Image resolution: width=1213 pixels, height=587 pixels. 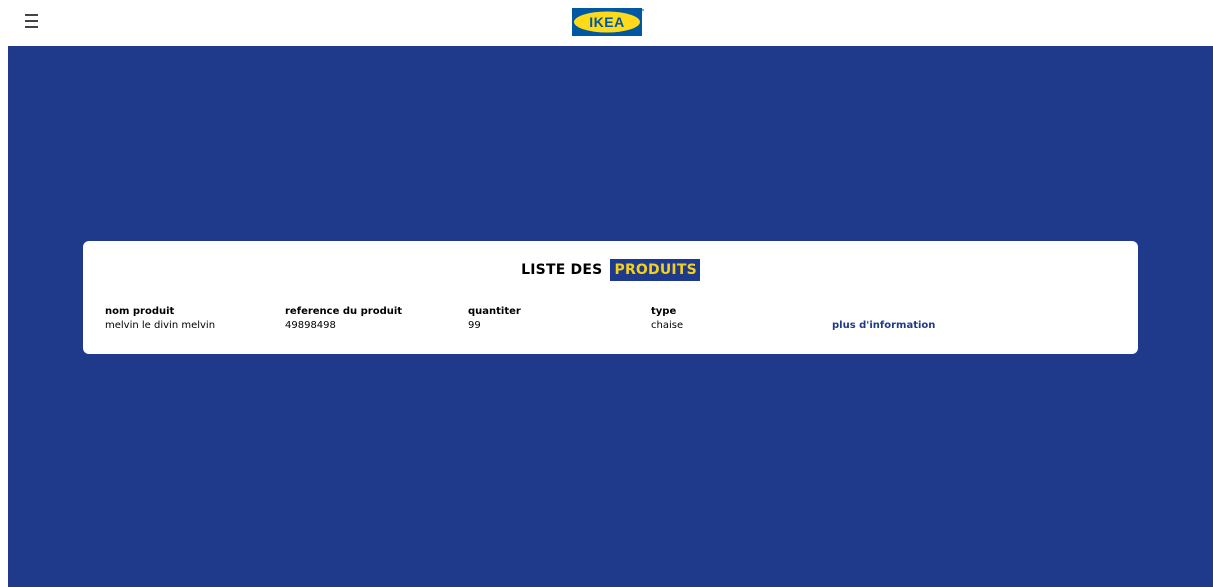 What do you see at coordinates (655, 270) in the screenshot?
I see `title-highlight: PRODUITS` at bounding box center [655, 270].